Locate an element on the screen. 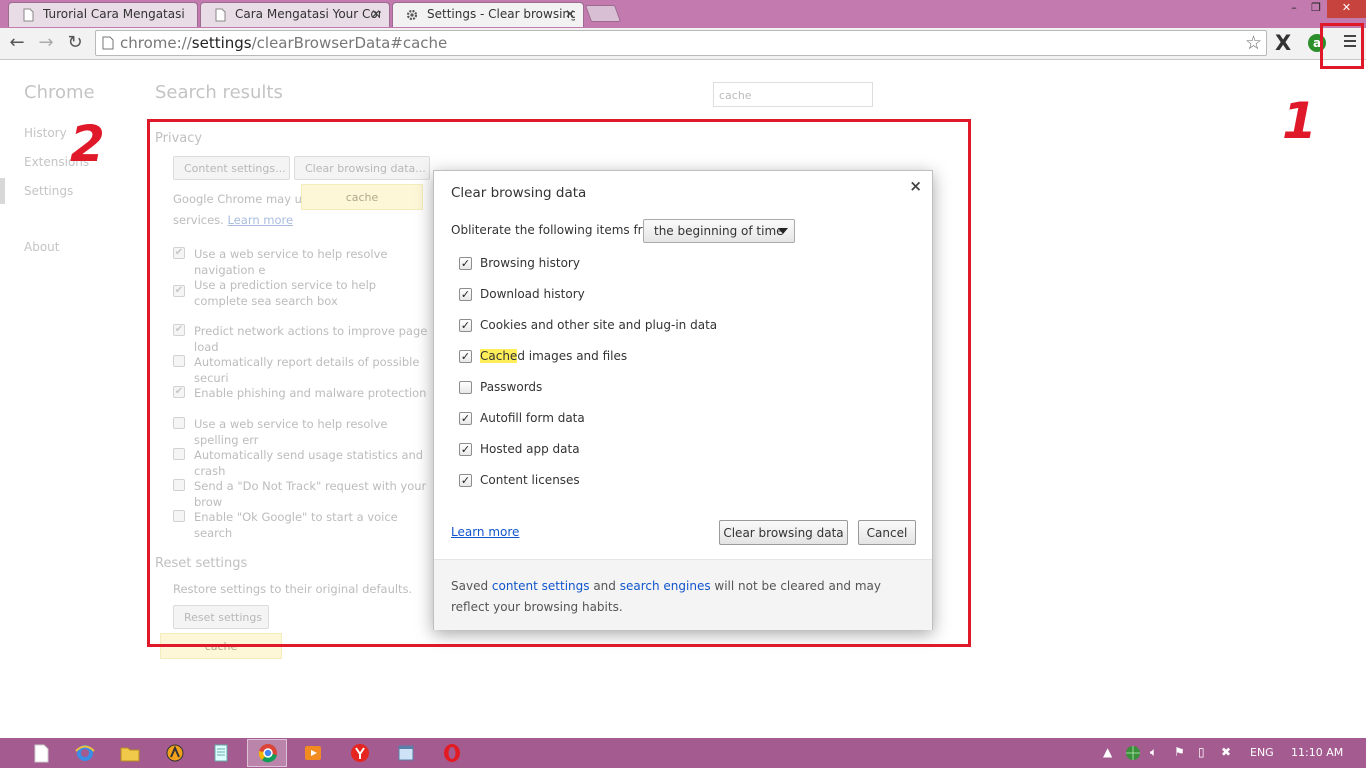 Image resolution: width=1366 pixels, height=768 pixels. clear-browsing-data-confirm-button: Clear browsing data is located at coordinates (783, 532).